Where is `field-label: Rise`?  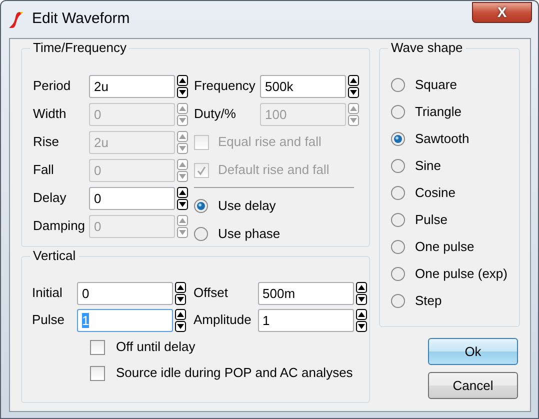
field-label: Rise is located at coordinates (46, 142).